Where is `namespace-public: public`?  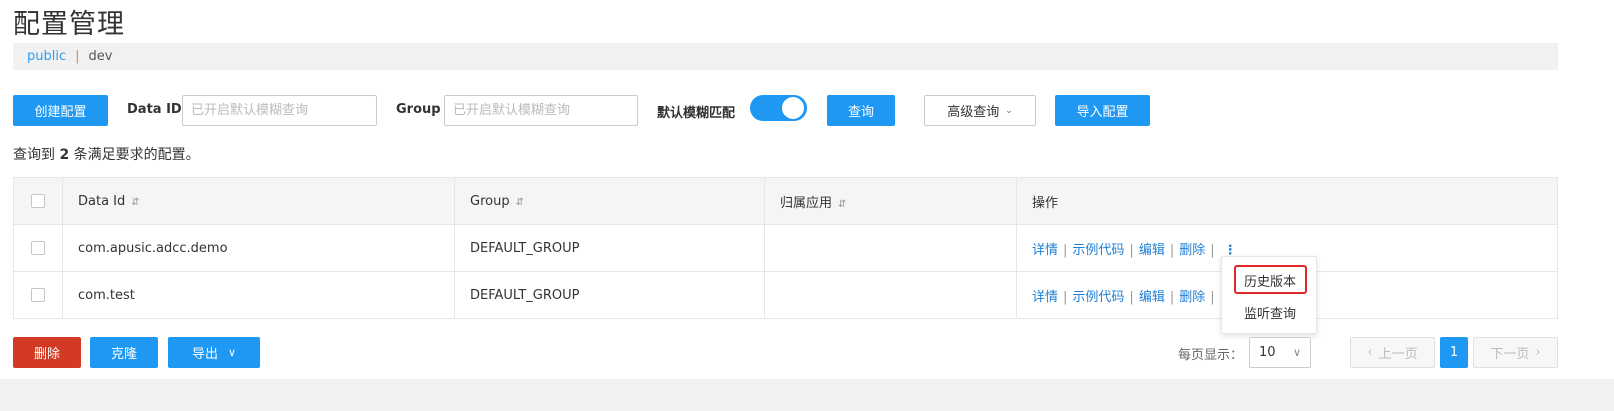 namespace-public: public is located at coordinates (46, 56).